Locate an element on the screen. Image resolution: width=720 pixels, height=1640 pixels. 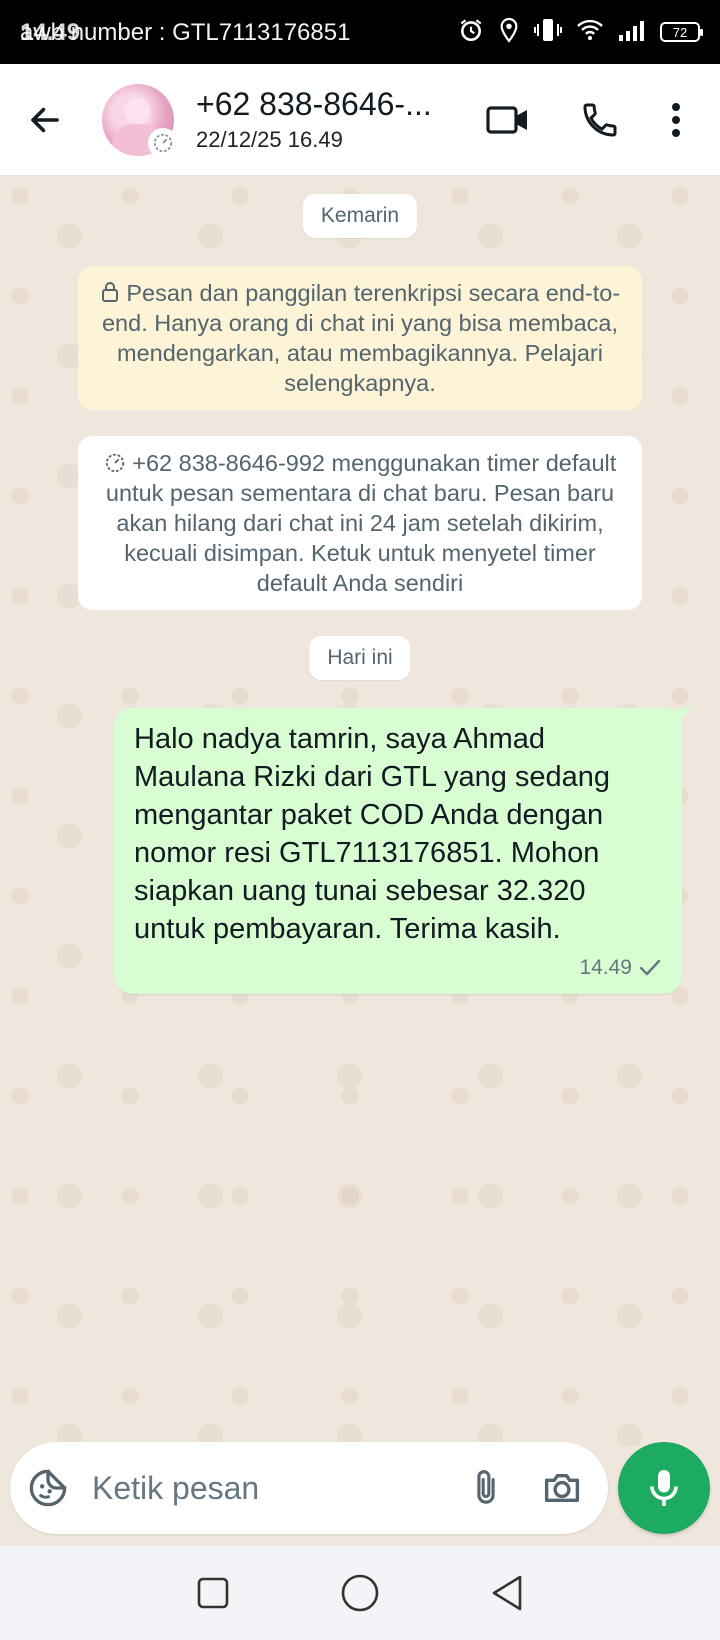
voice-message-button is located at coordinates (664, 1488).